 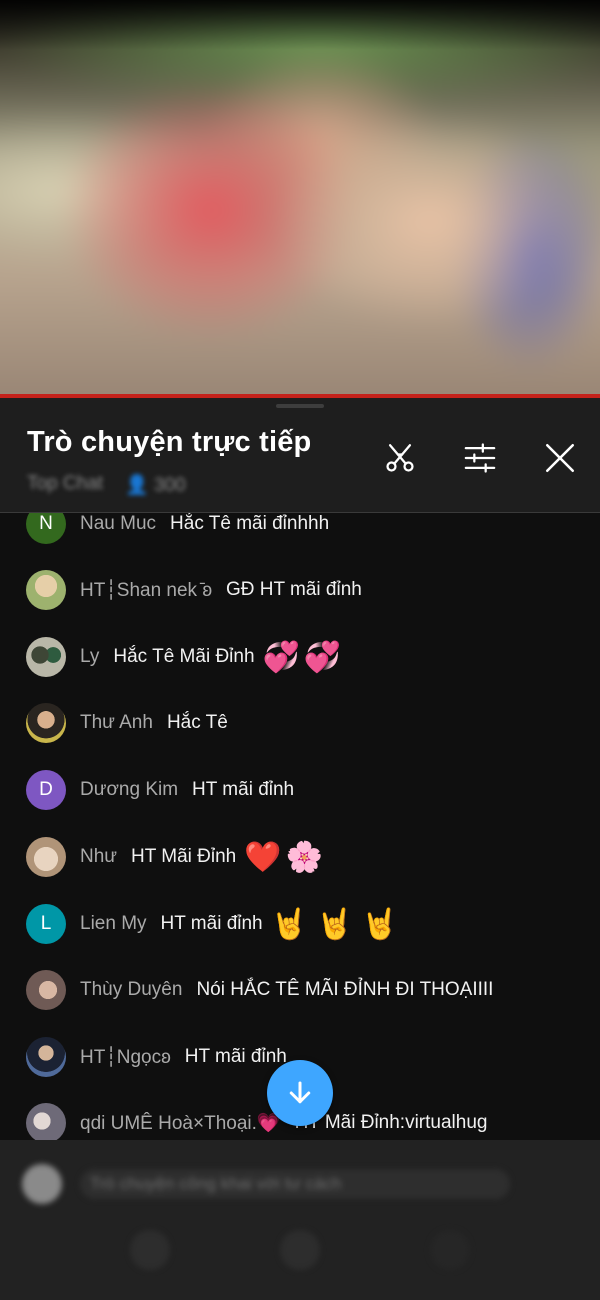 I want to click on viewer-count: 👤 300, so click(x=155, y=485).